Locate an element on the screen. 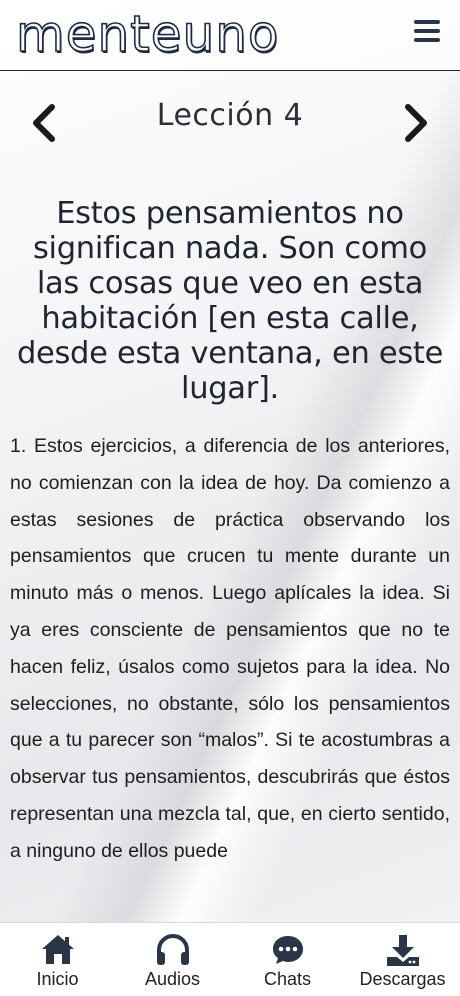 The height and width of the screenshot is (996, 460). tab-descargas: Descargas is located at coordinates (402, 959).